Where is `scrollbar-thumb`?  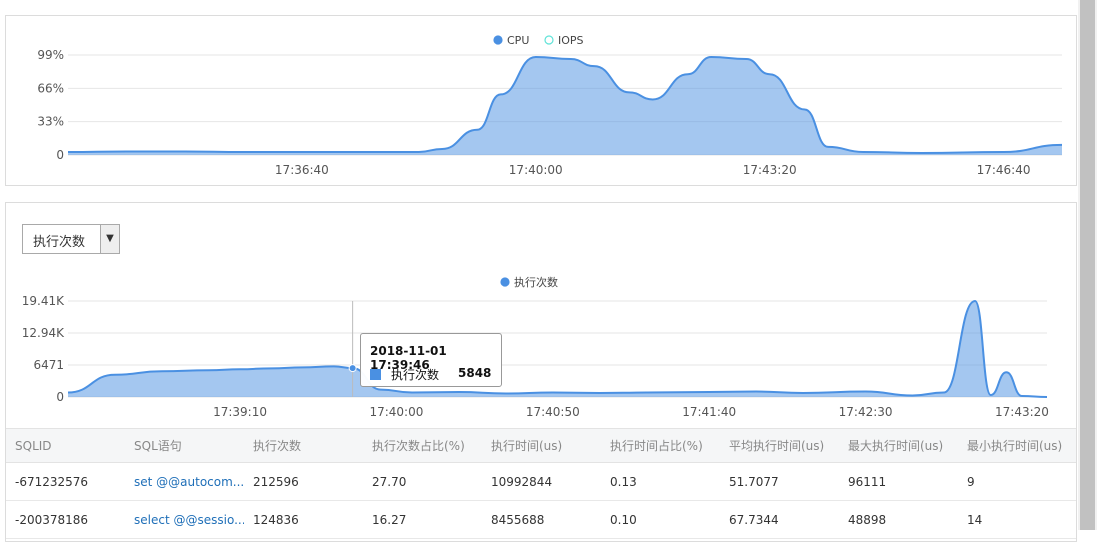
scrollbar-thumb is located at coordinates (1087, 265).